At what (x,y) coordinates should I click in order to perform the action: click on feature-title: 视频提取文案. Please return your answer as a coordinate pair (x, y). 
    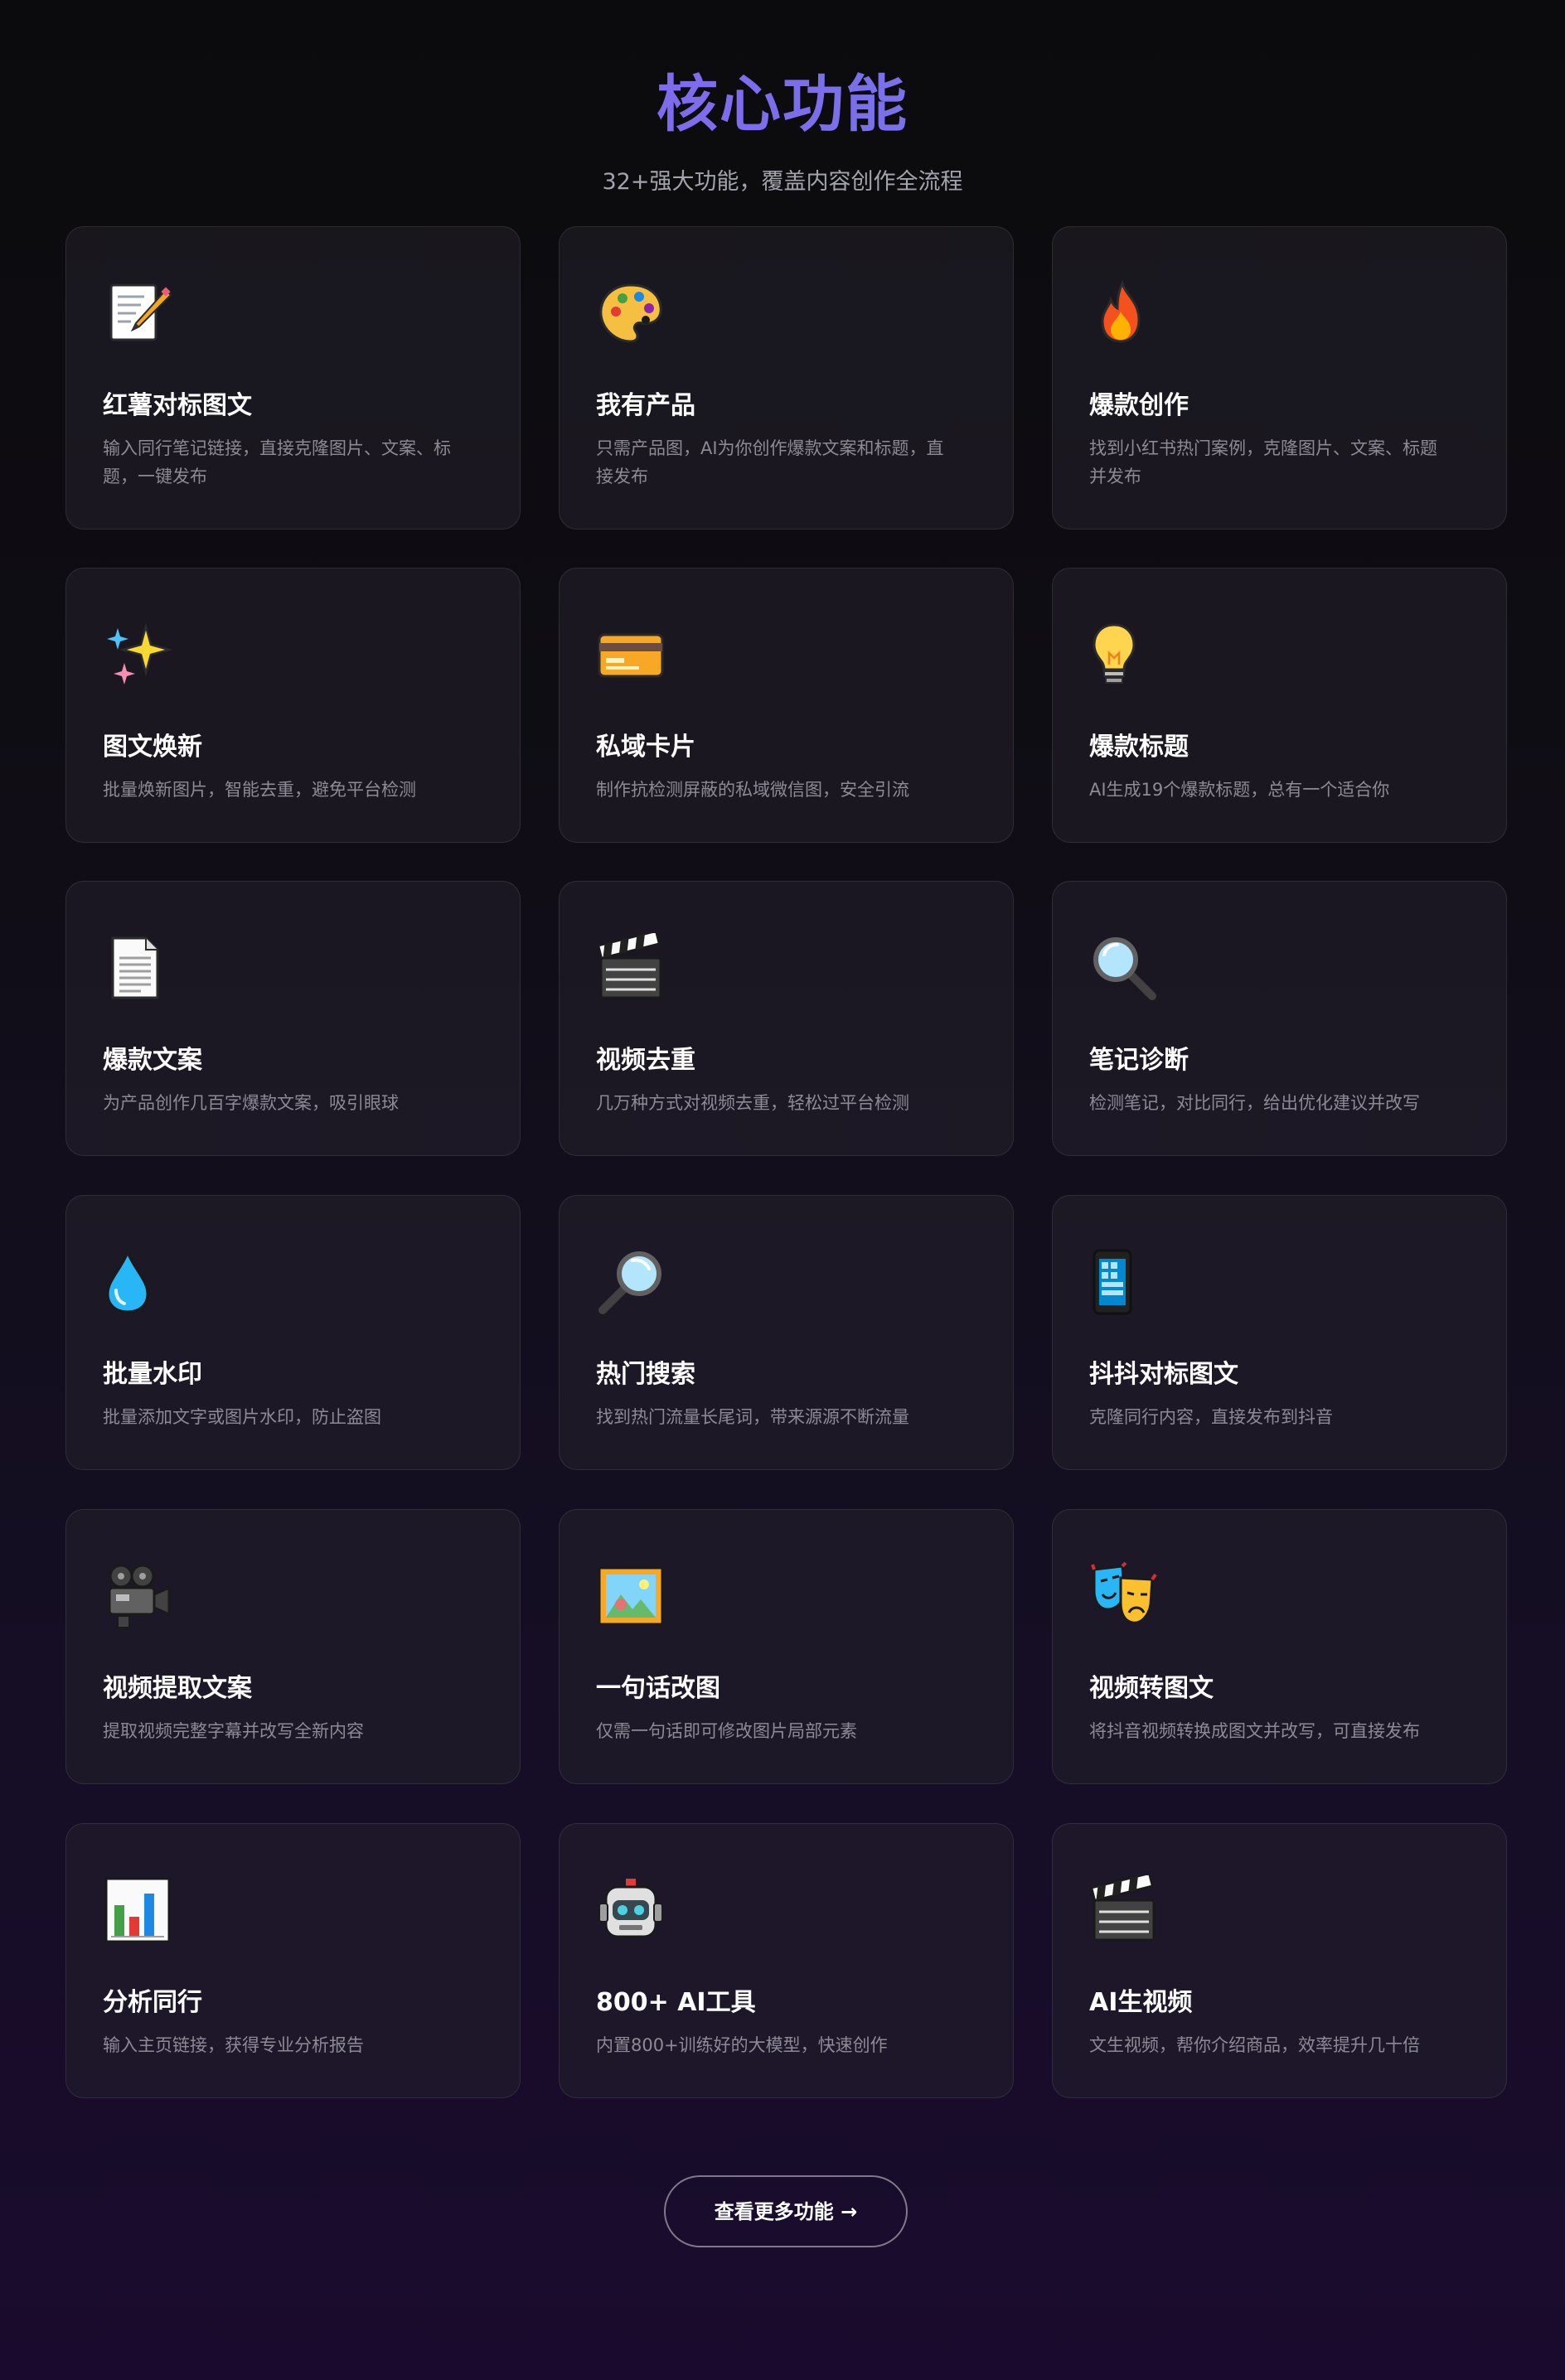
    Looking at the image, I should click on (178, 1688).